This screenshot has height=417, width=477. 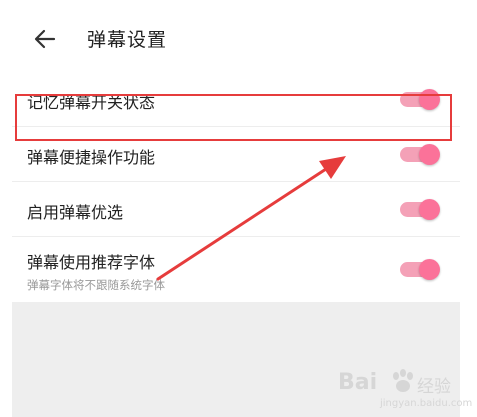 What do you see at coordinates (236, 269) in the screenshot?
I see `setting-row-recommended-font: 弹幕使用推荐字体 弹幕字体将不跟随系统字体` at bounding box center [236, 269].